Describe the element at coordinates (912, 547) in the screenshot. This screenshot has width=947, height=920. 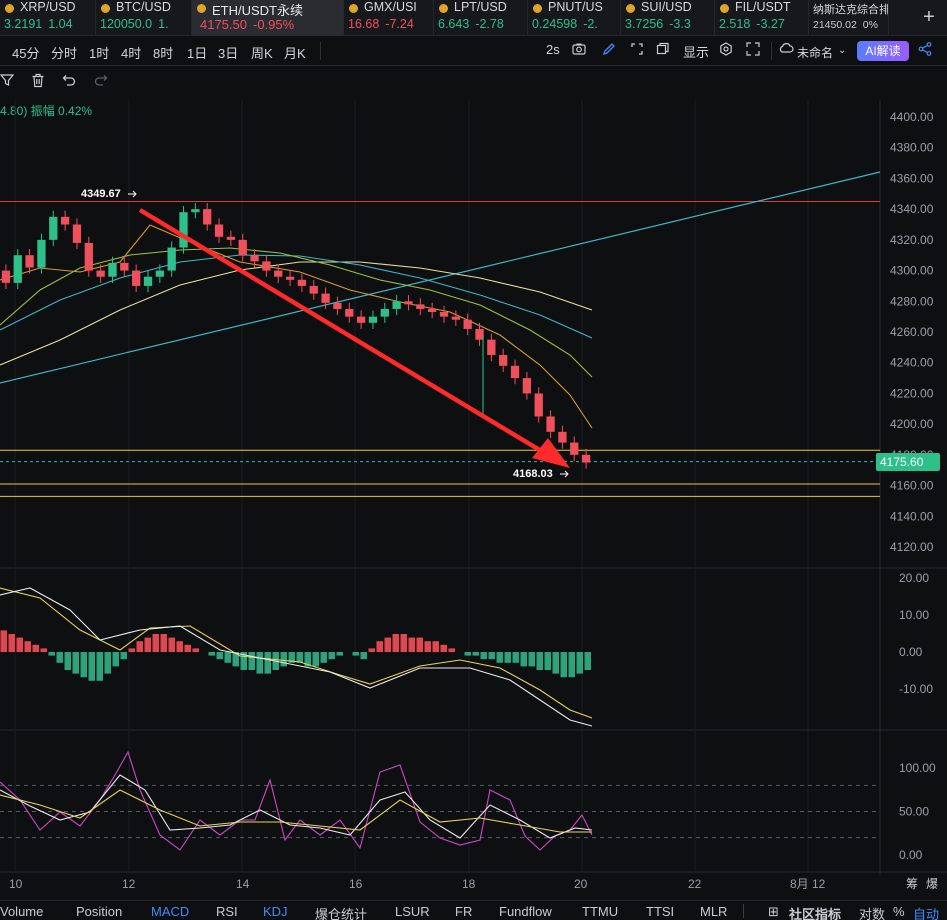
I see `price-tick-label: 4120.00` at that location.